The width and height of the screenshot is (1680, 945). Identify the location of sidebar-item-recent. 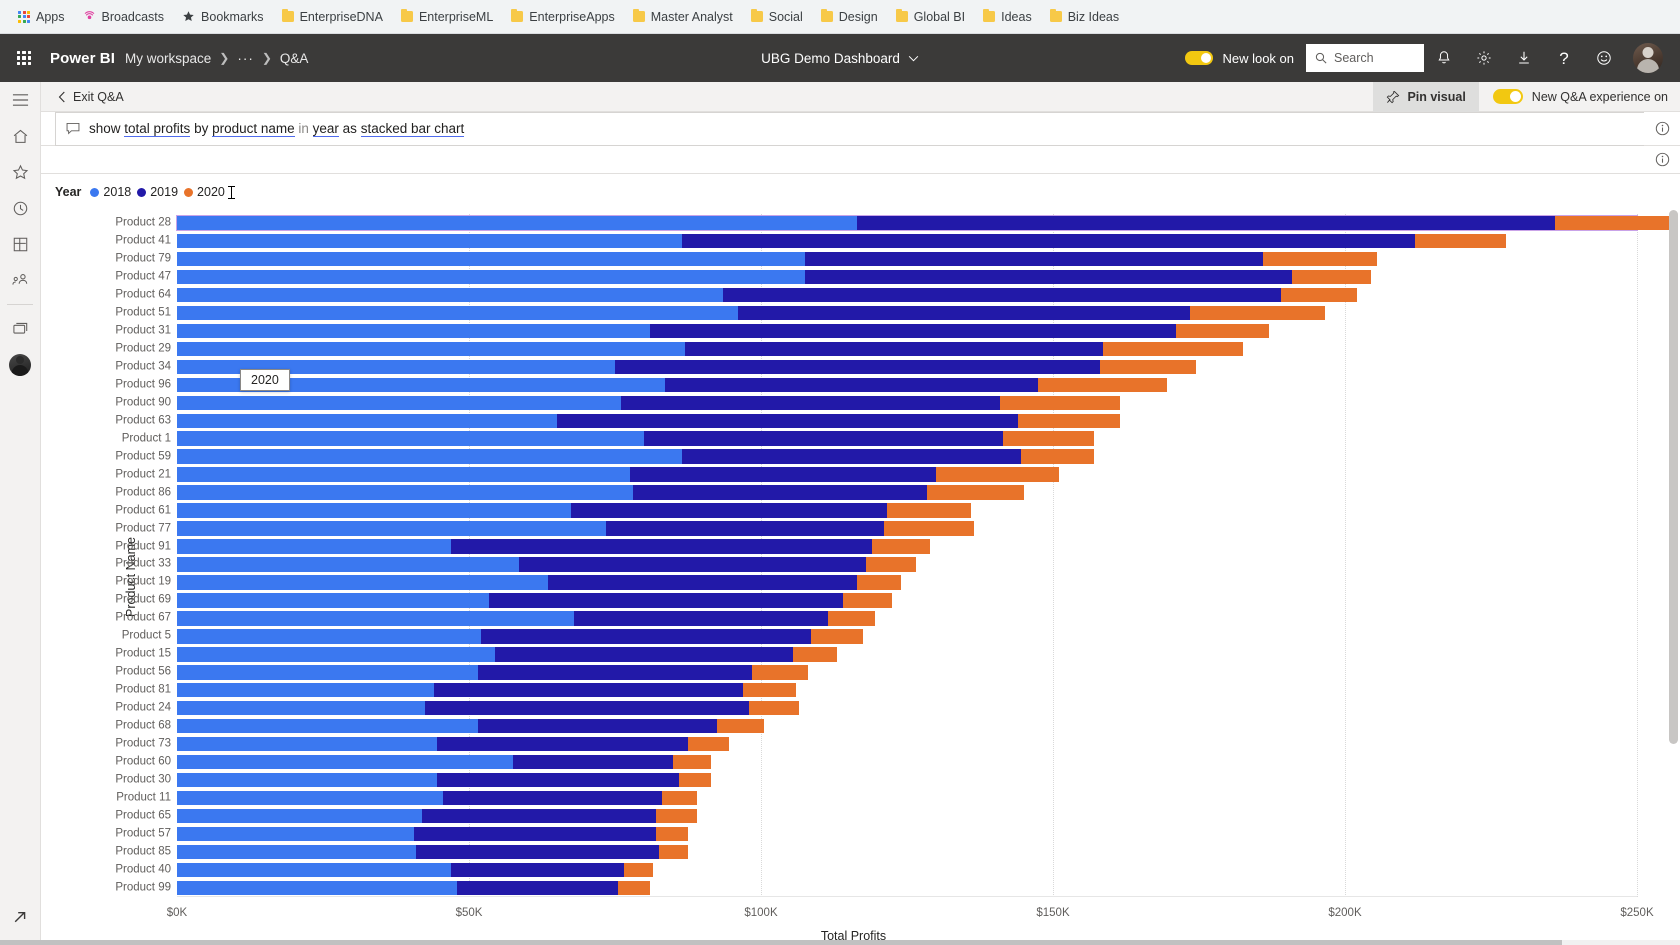
(20, 208).